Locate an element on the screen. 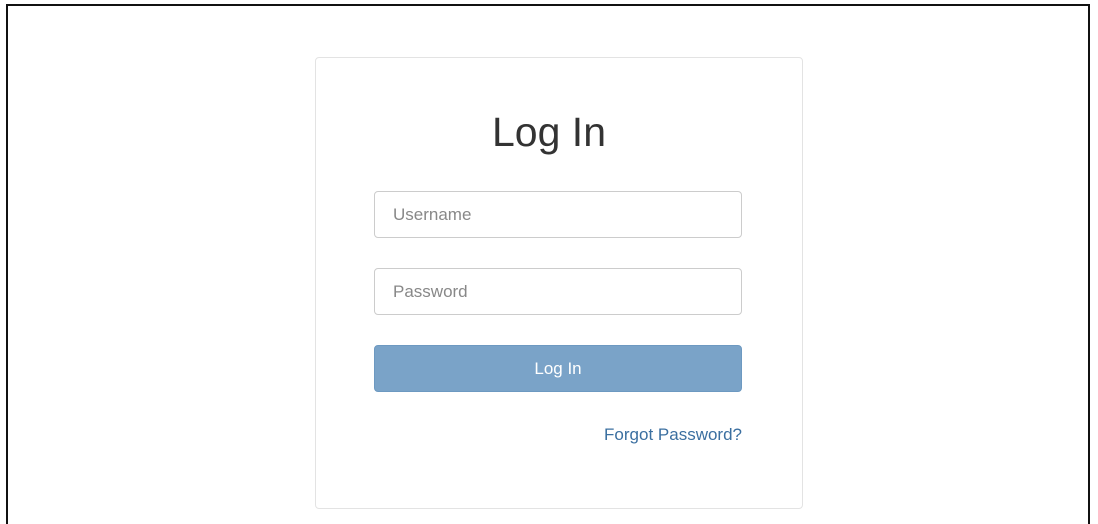 The height and width of the screenshot is (524, 1098). username-input is located at coordinates (558, 214).